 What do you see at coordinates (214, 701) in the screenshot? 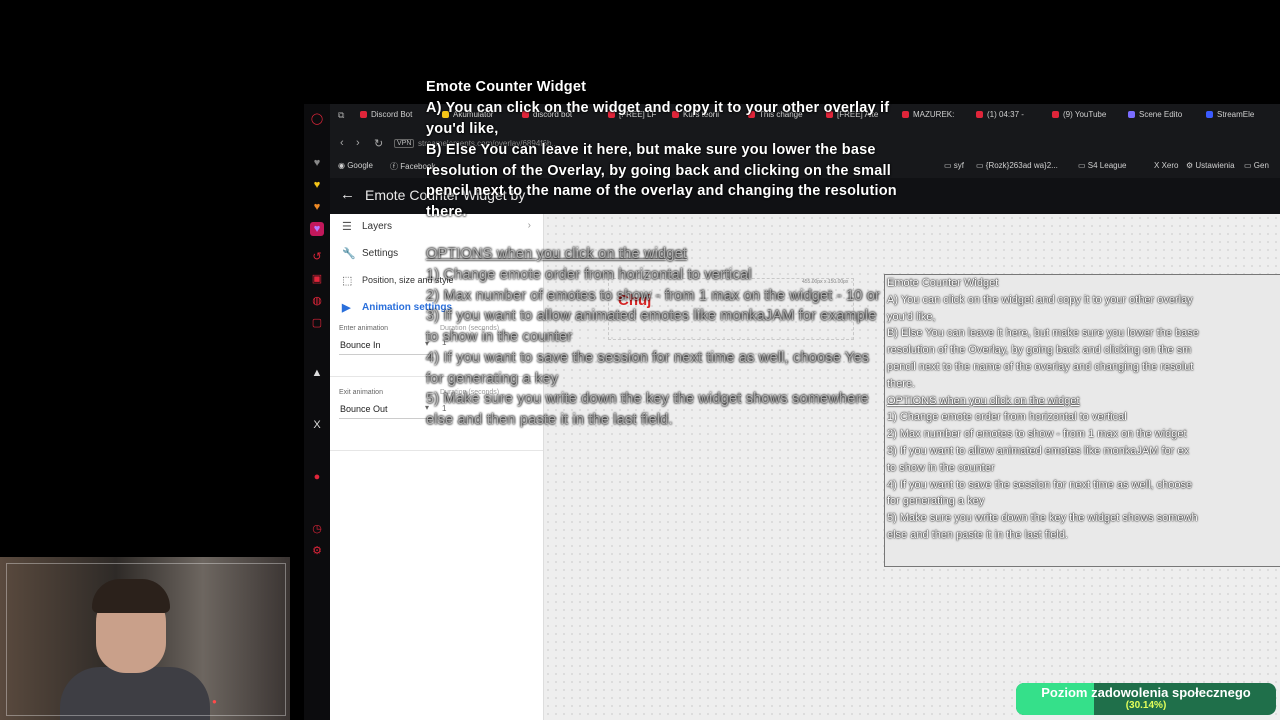
I see `rec-indicator-icon: ●` at bounding box center [214, 701].